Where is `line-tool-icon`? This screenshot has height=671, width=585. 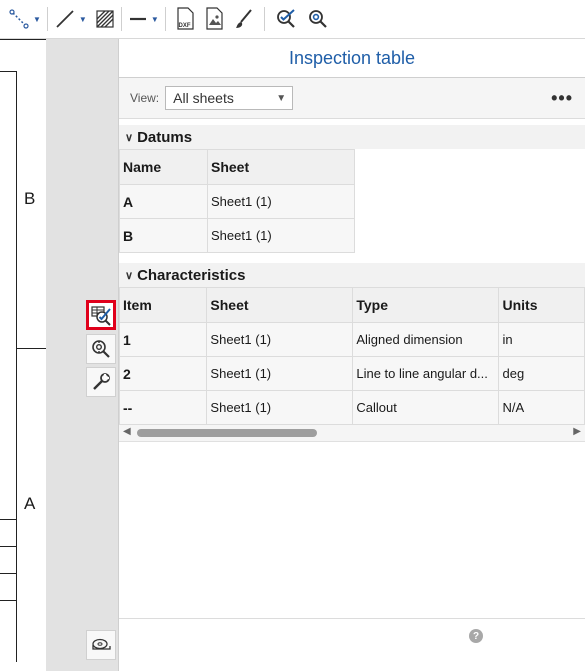
line-tool-icon is located at coordinates (65, 19).